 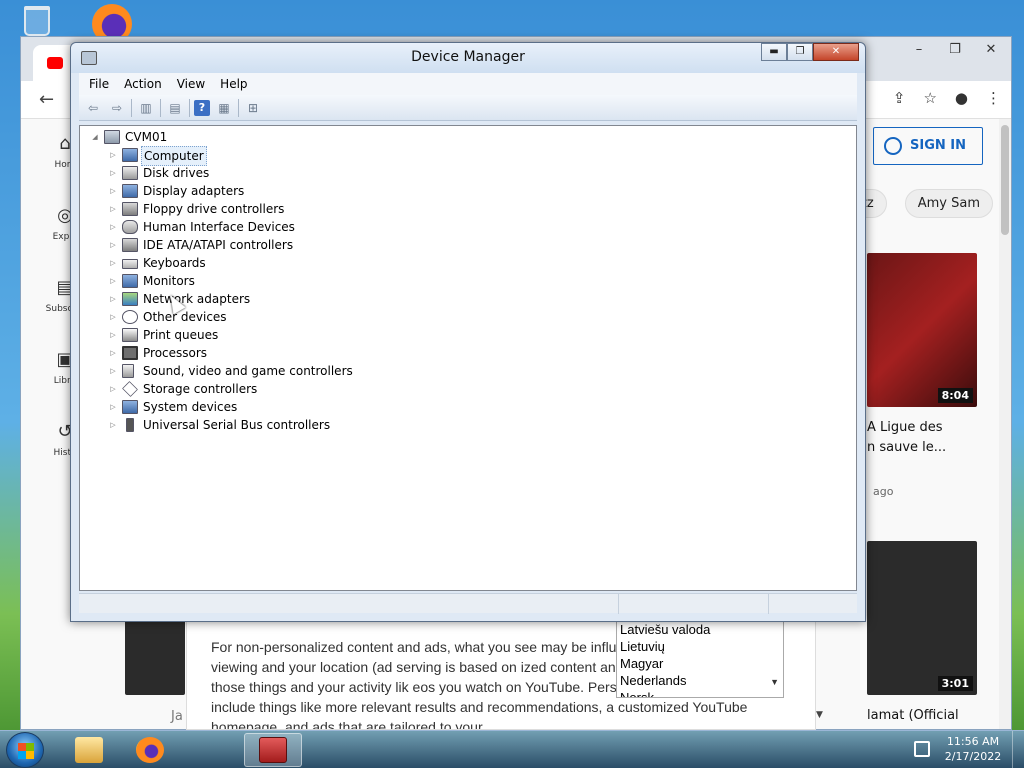 I want to click on share-icon: ⇪, so click(x=899, y=98).